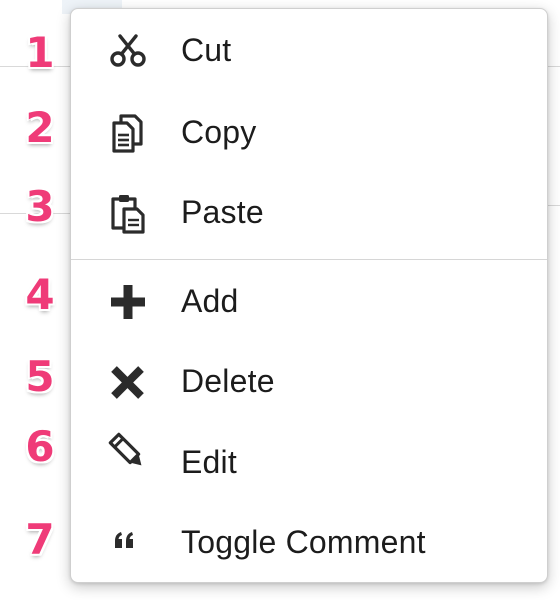 Image resolution: width=560 pixels, height=600 pixels. Describe the element at coordinates (228, 380) in the screenshot. I see `menu-item-label: Delete` at that location.